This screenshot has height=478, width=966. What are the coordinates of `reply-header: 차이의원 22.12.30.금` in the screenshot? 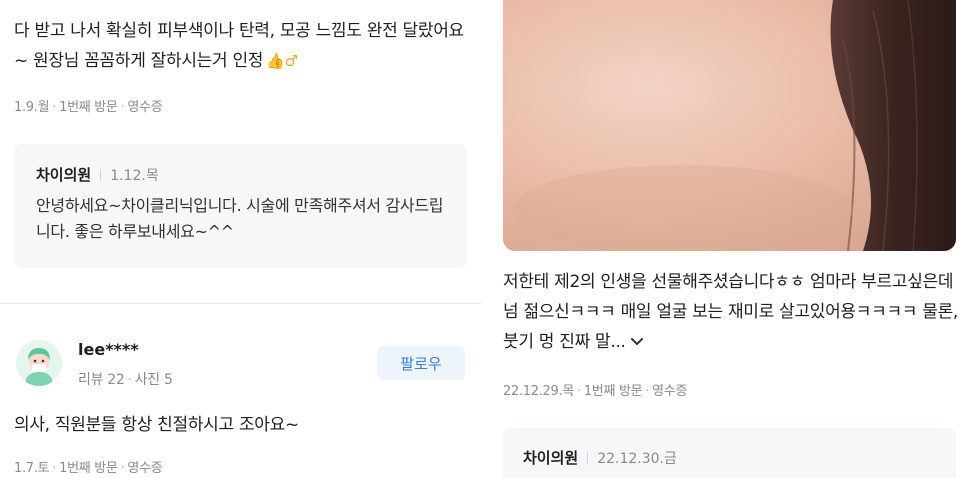 It's located at (729, 457).